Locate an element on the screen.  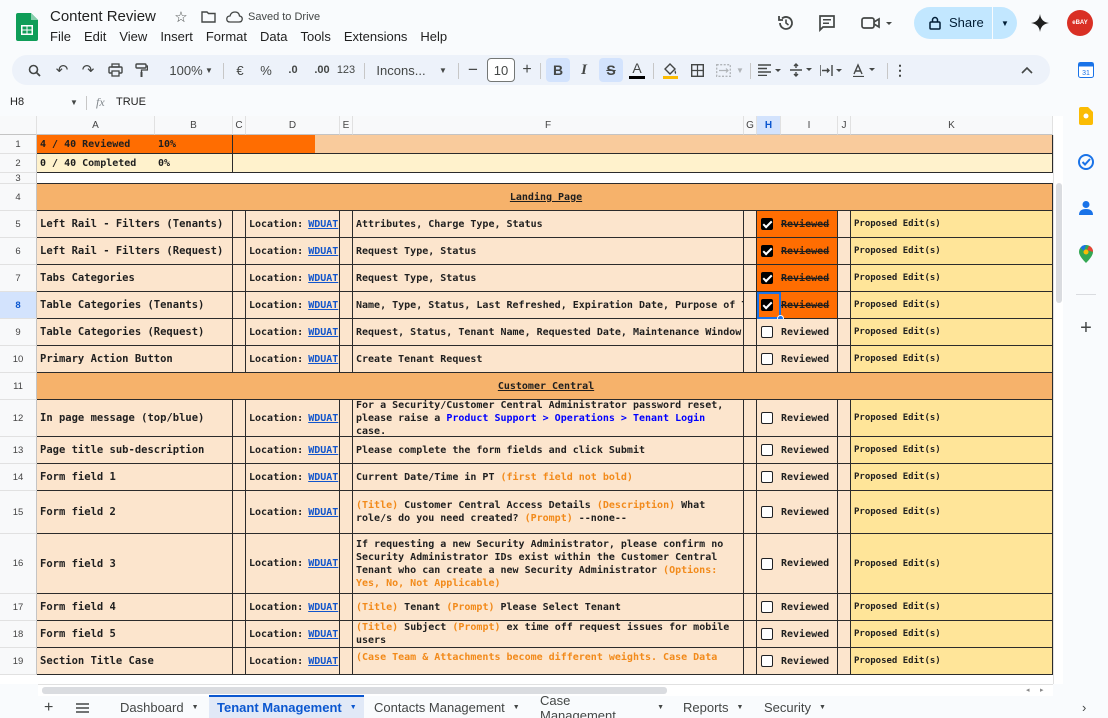
menu-help: Help is located at coordinates (433, 36).